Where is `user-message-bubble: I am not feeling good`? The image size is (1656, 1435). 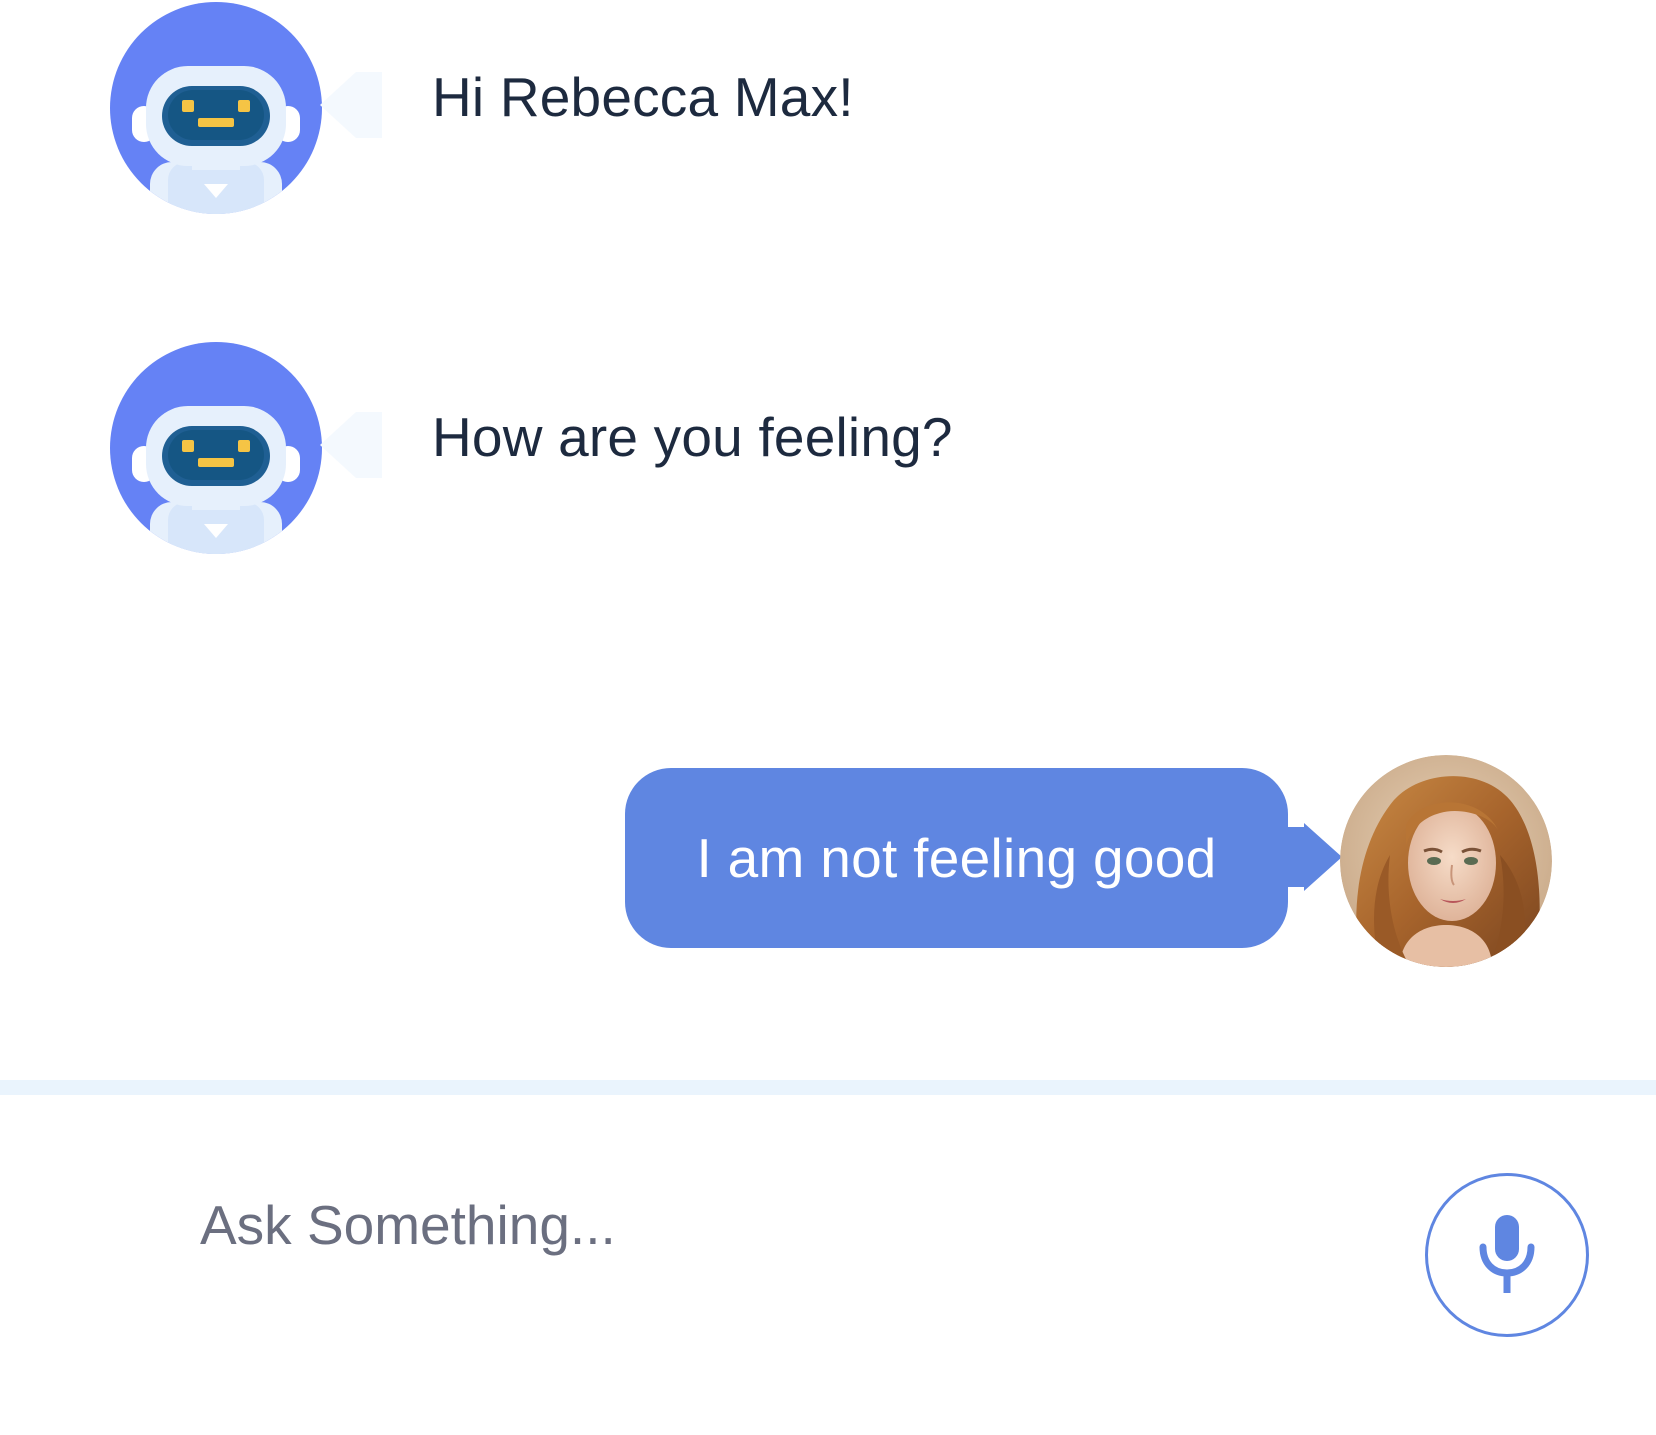
user-message-bubble: I am not feeling good is located at coordinates (956, 858).